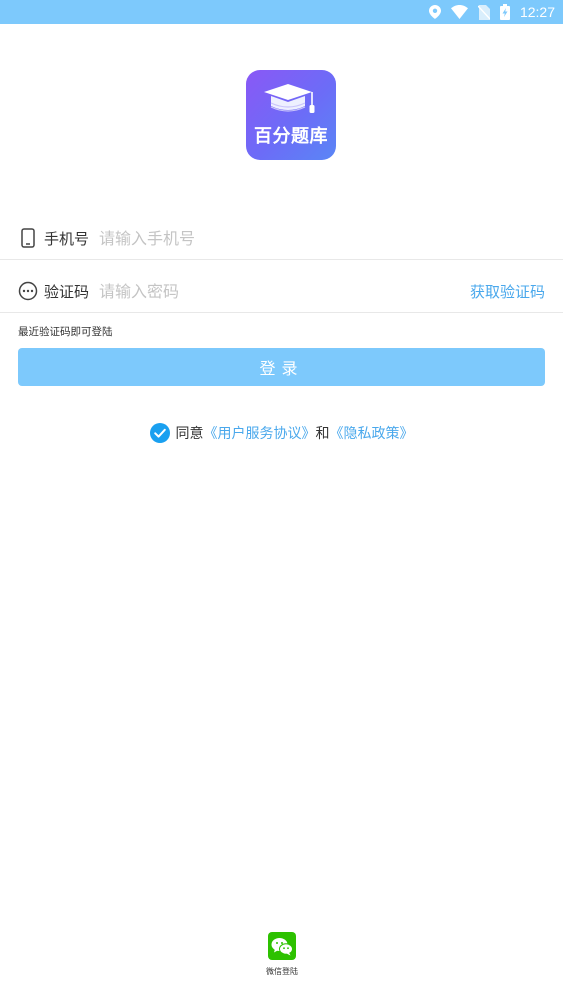 This screenshot has height=1000, width=563. Describe the element at coordinates (537, 12) in the screenshot. I see `status-time: 12:27` at that location.